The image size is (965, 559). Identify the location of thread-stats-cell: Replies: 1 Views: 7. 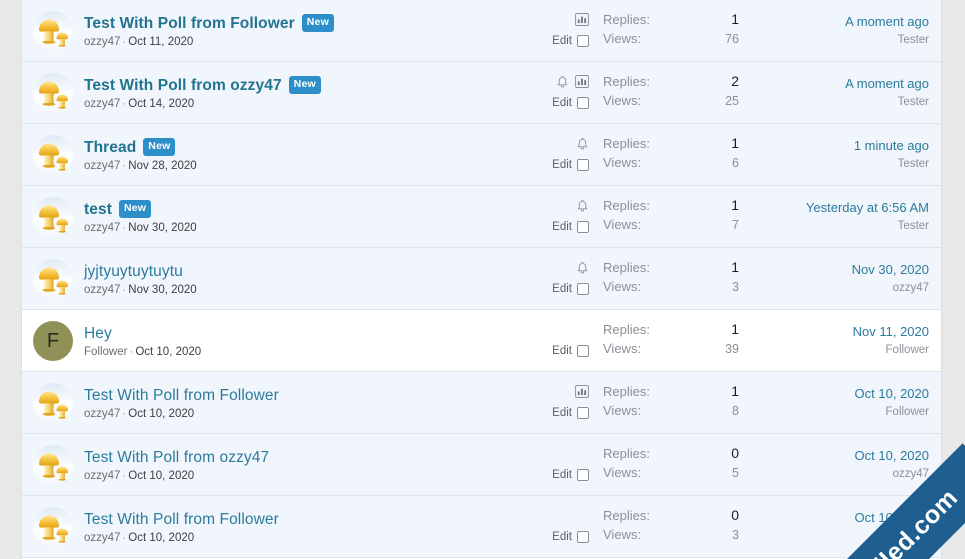
(671, 216).